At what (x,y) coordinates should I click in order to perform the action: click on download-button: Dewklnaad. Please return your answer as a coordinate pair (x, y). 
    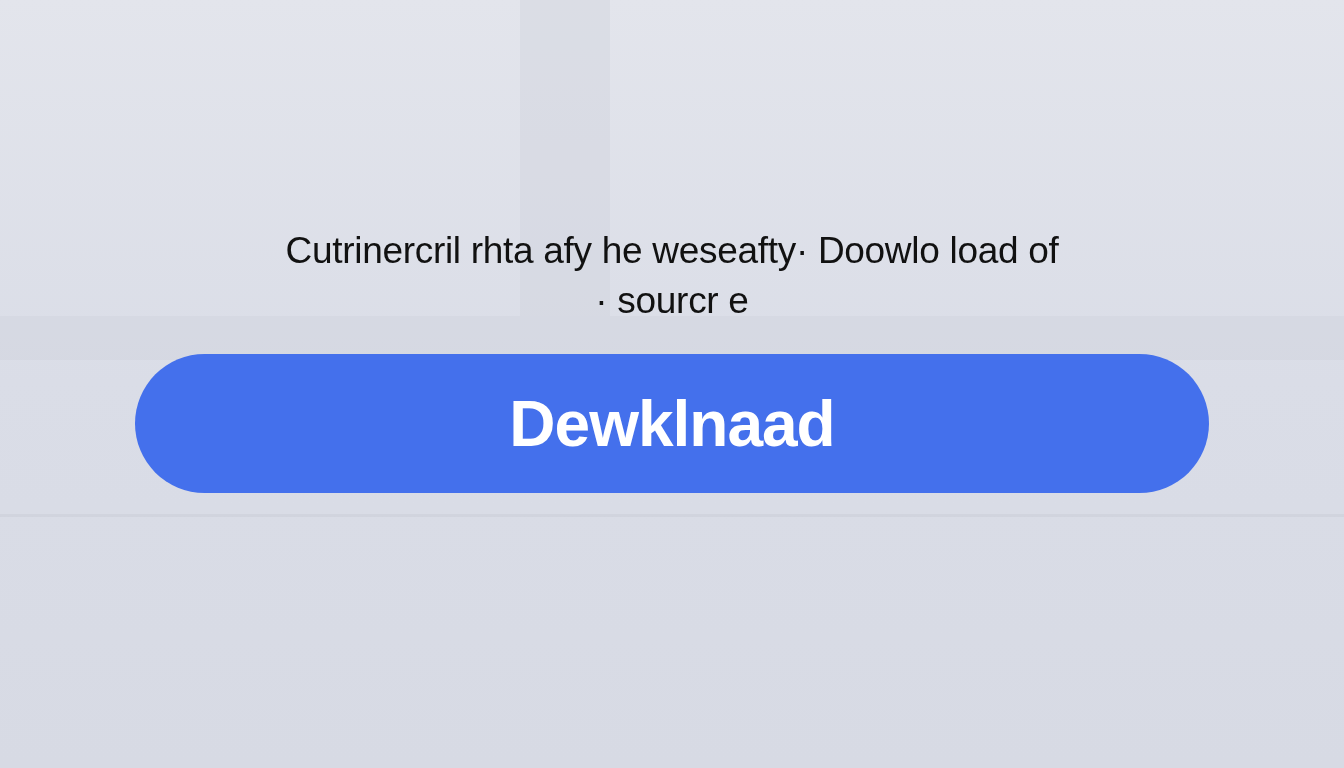
    Looking at the image, I should click on (672, 423).